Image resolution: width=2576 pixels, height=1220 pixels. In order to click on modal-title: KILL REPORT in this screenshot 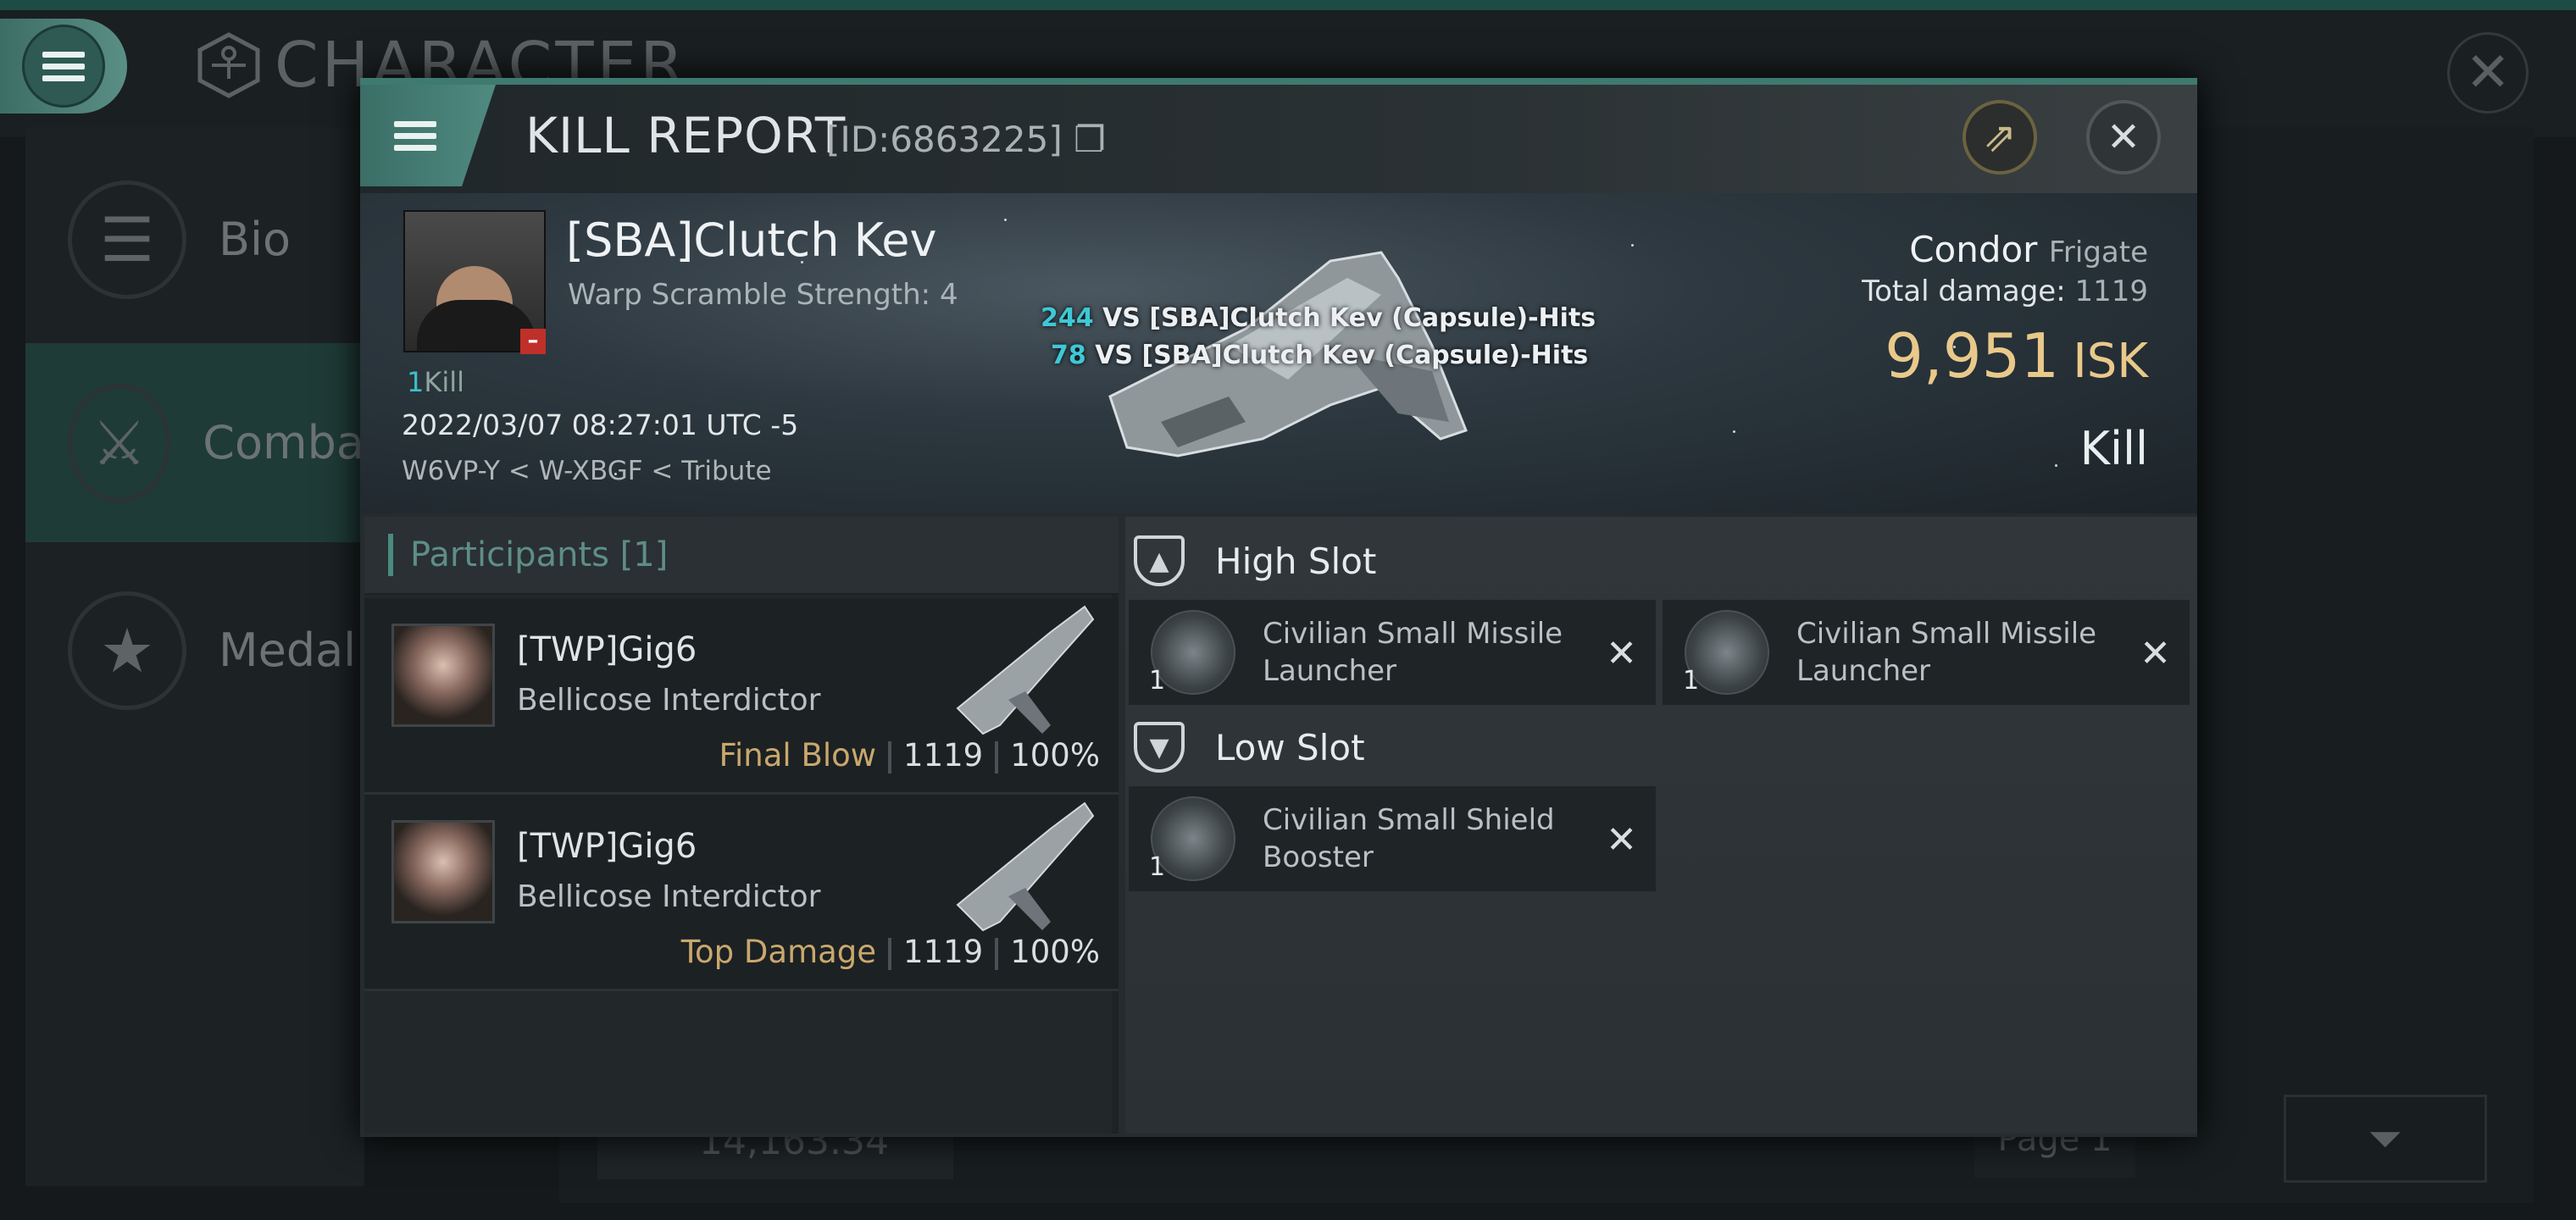, I will do `click(686, 135)`.